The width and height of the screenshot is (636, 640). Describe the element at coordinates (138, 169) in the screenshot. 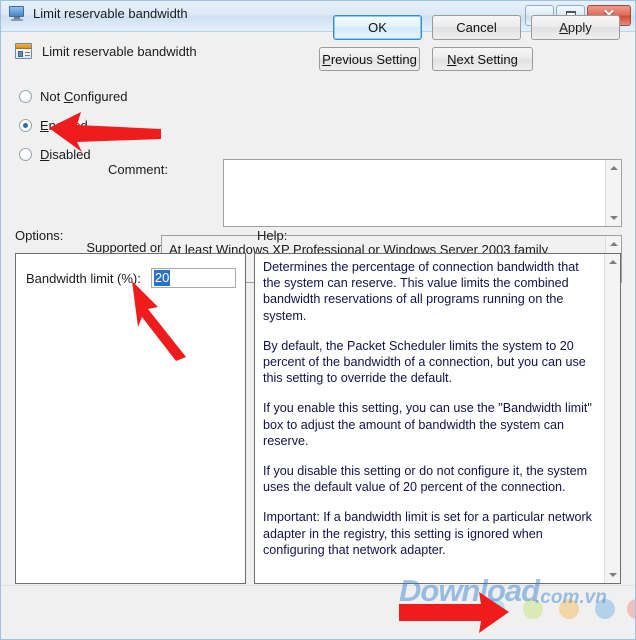

I see `comment-label: Comment:` at that location.